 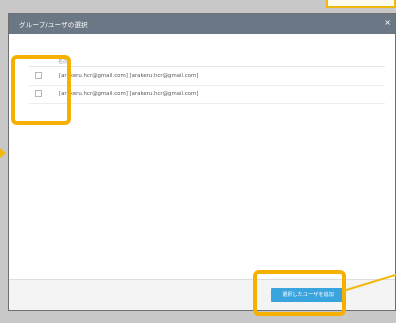 What do you see at coordinates (41, 90) in the screenshot?
I see `highlight-checkboxes` at bounding box center [41, 90].